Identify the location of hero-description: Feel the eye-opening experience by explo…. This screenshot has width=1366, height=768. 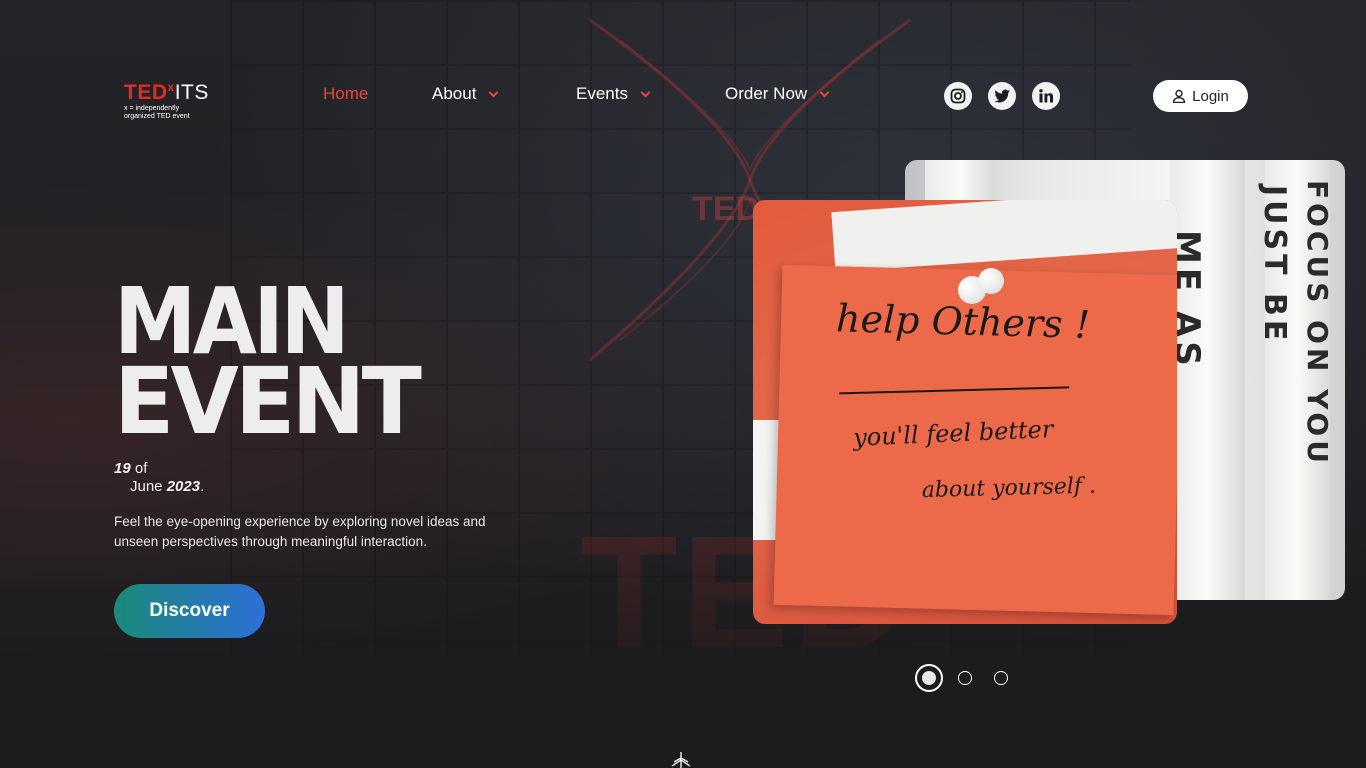
(300, 531).